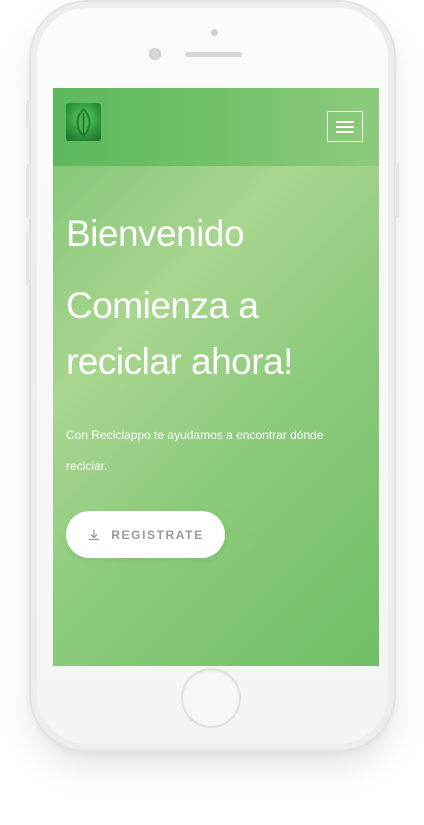 This screenshot has width=424, height=825. I want to click on register-button-label: REGISTRATE, so click(157, 534).